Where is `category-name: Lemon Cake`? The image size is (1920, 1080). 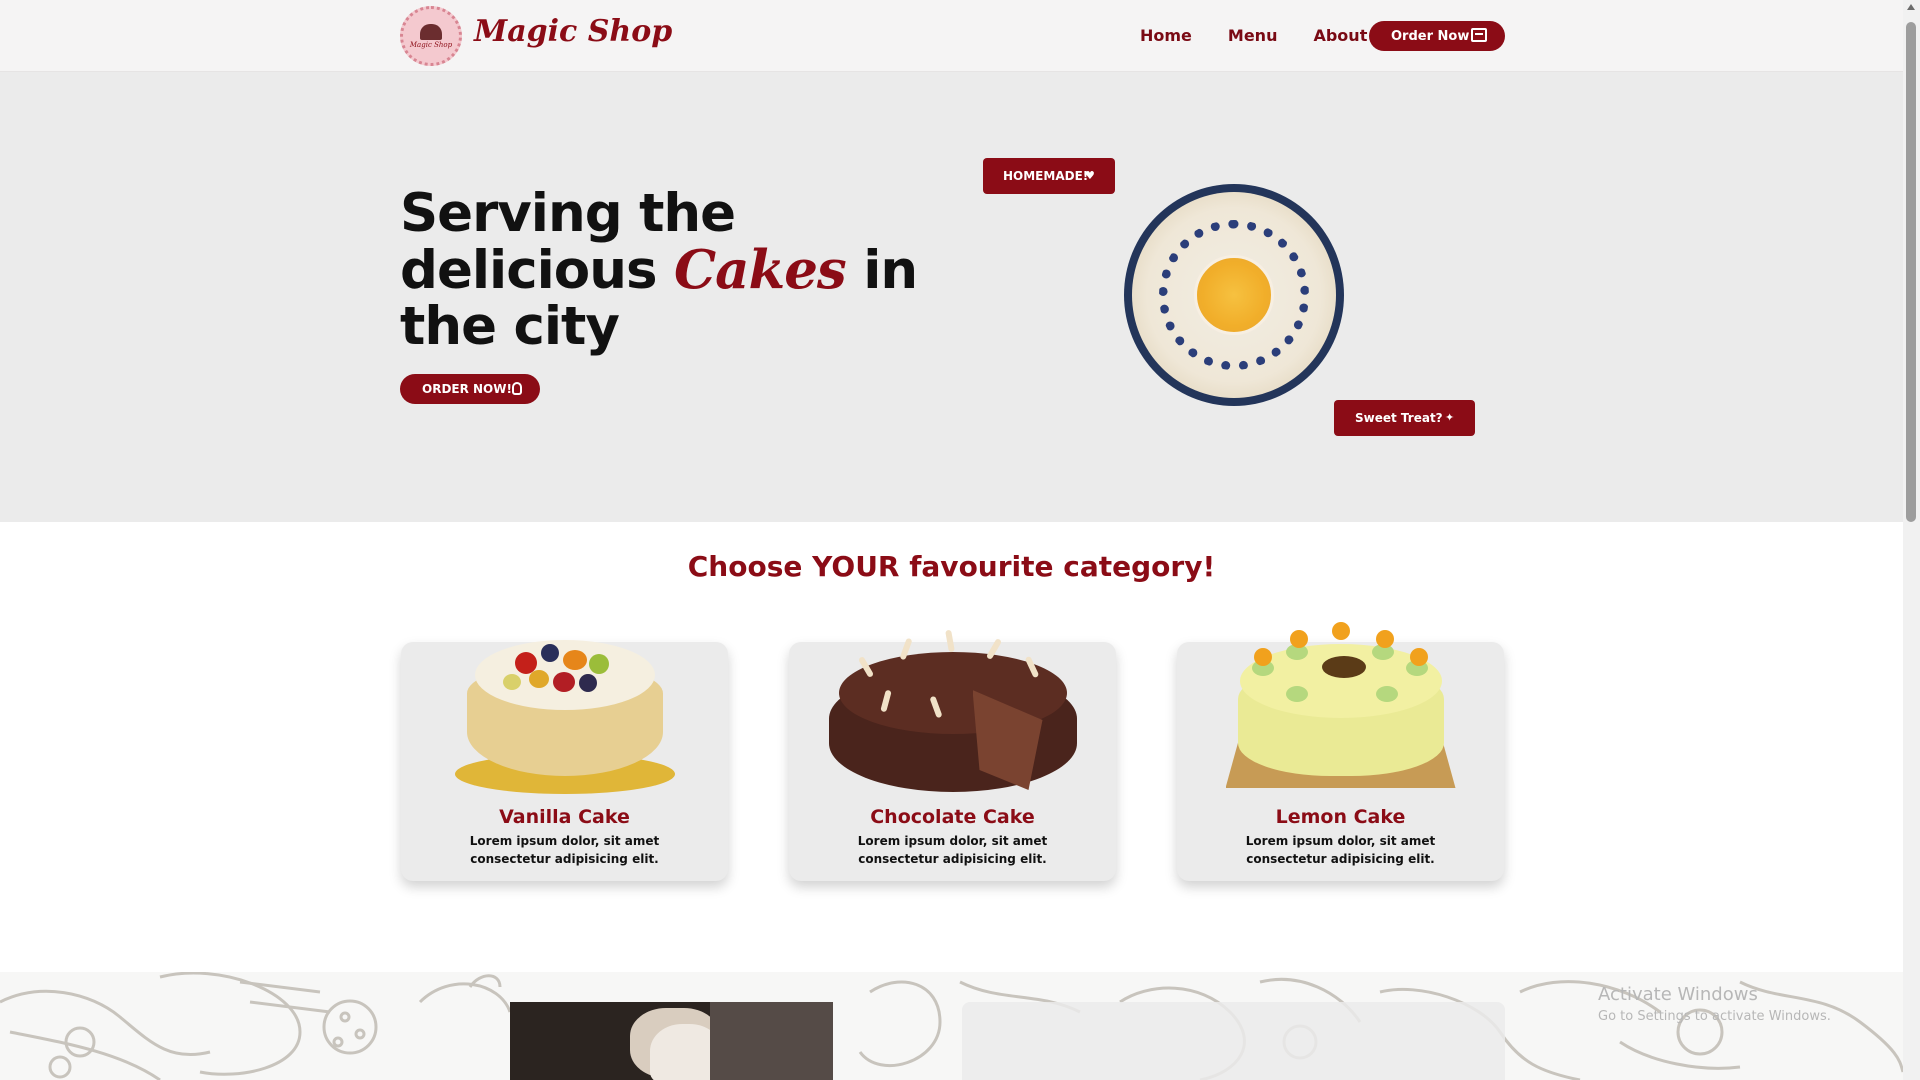 category-name: Lemon Cake is located at coordinates (1340, 817).